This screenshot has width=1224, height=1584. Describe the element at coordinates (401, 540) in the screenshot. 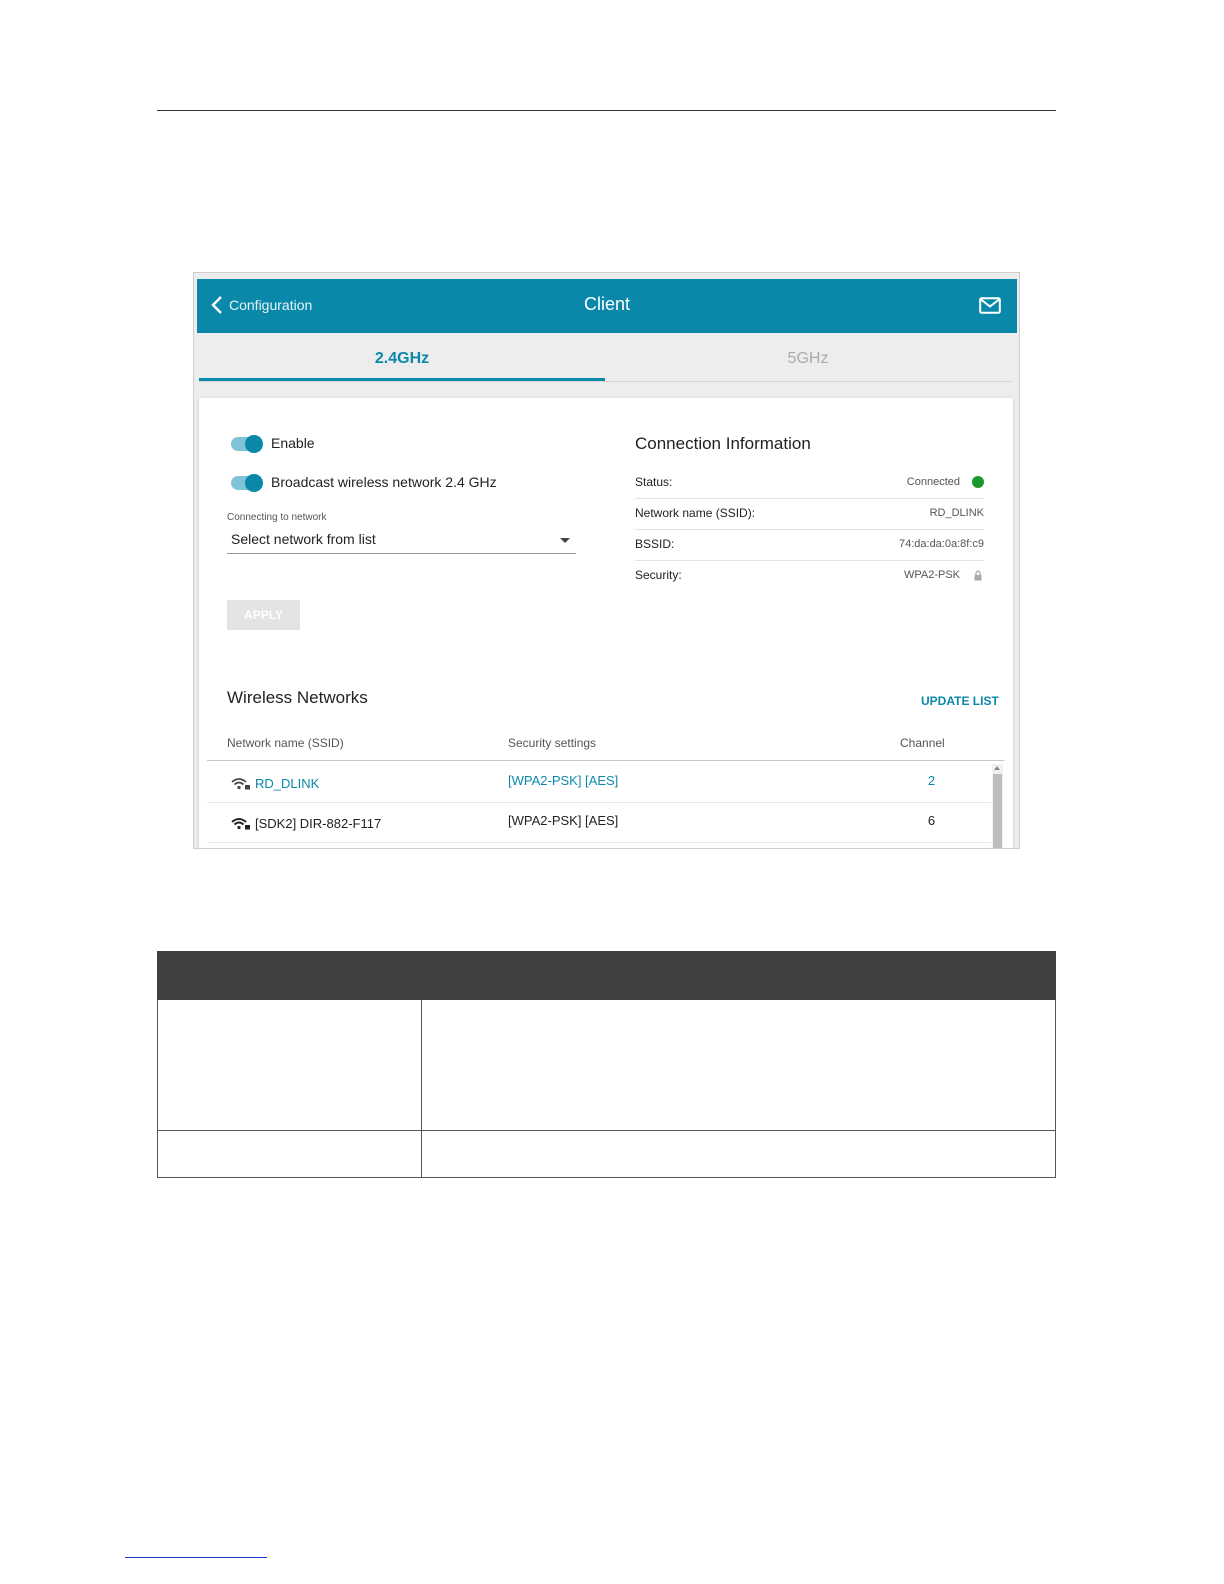

I see `network-select: Select network from list` at that location.